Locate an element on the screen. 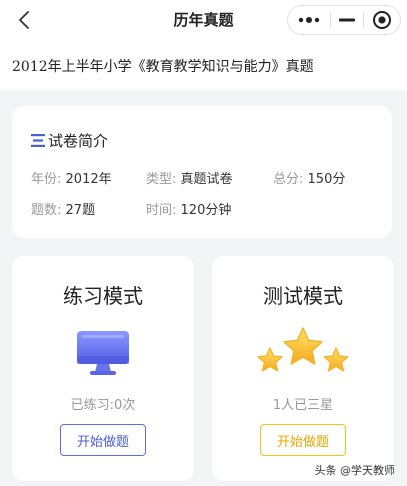  intro-title: 试卷简介 is located at coordinates (78, 141).